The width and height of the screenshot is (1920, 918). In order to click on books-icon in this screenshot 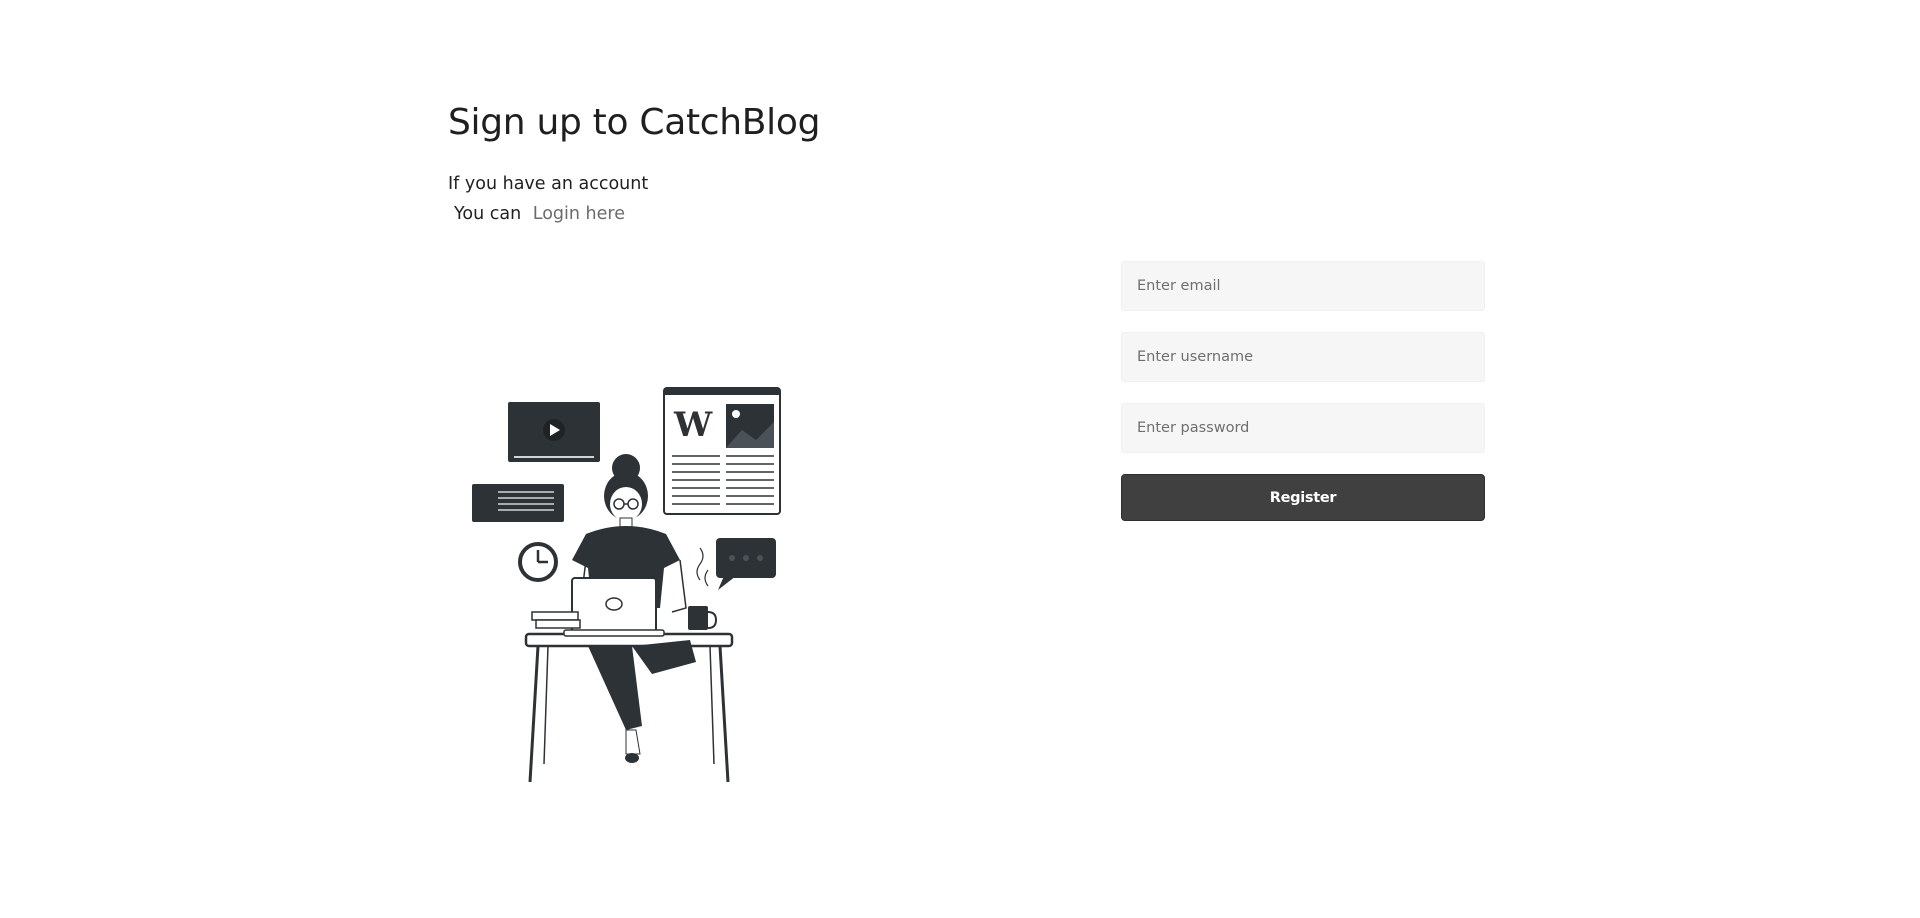, I will do `click(556, 620)`.